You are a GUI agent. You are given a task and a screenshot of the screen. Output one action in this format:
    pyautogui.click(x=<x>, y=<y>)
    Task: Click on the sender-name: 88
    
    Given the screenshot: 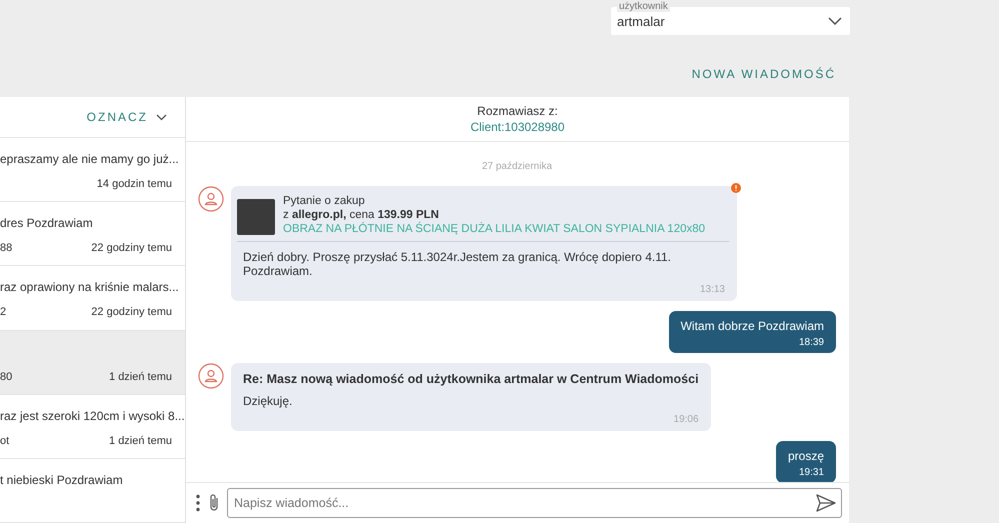 What is the action you would take?
    pyautogui.click(x=6, y=248)
    